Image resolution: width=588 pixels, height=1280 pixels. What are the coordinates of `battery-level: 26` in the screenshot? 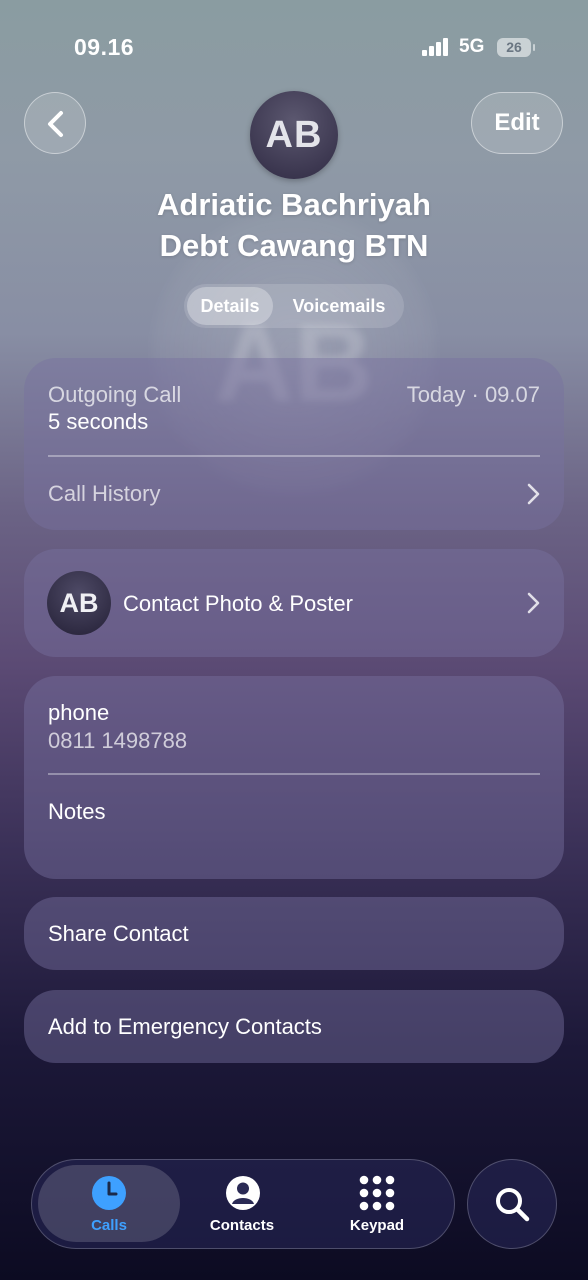 It's located at (514, 47).